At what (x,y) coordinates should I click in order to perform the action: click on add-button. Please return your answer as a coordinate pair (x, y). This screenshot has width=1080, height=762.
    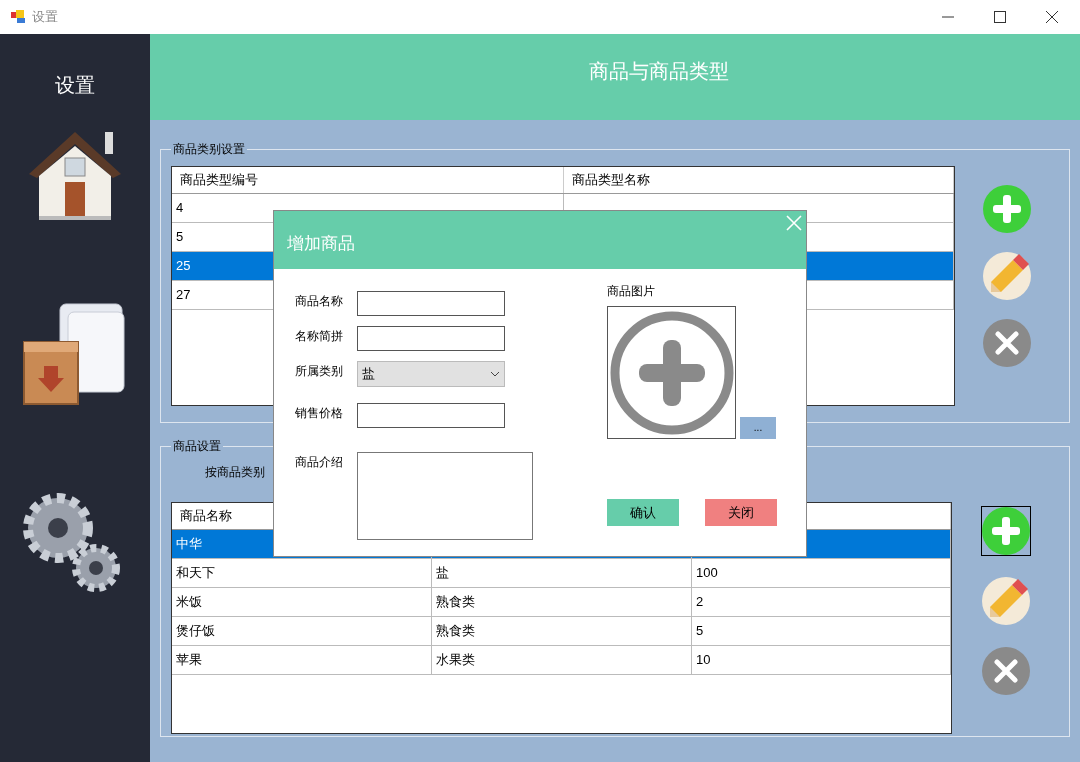
    Looking at the image, I should click on (1005, 531).